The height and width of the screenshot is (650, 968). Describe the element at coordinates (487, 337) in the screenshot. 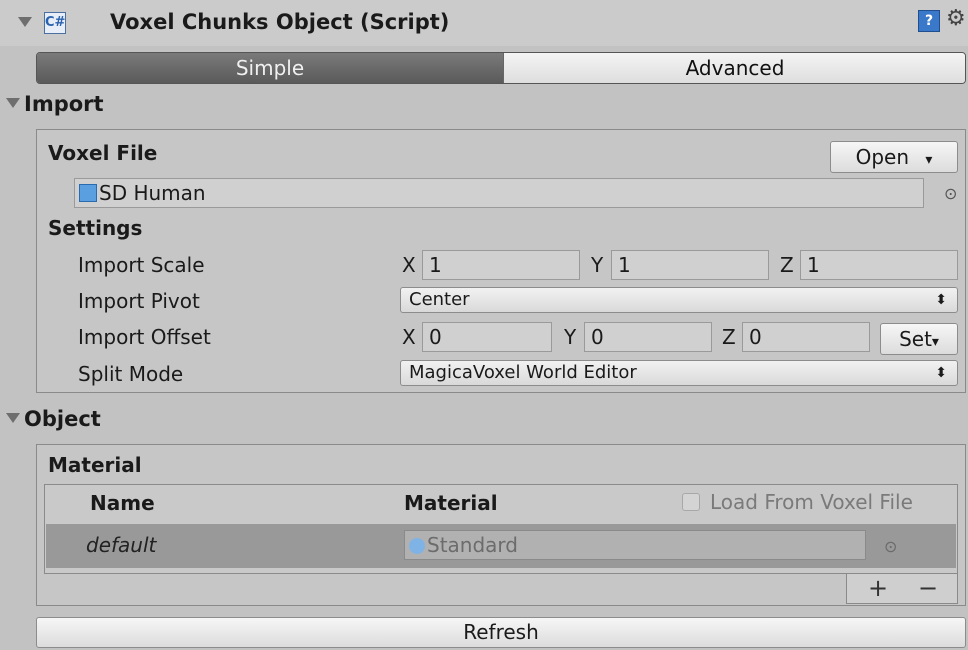

I see `import-offset-x-field: 0` at that location.